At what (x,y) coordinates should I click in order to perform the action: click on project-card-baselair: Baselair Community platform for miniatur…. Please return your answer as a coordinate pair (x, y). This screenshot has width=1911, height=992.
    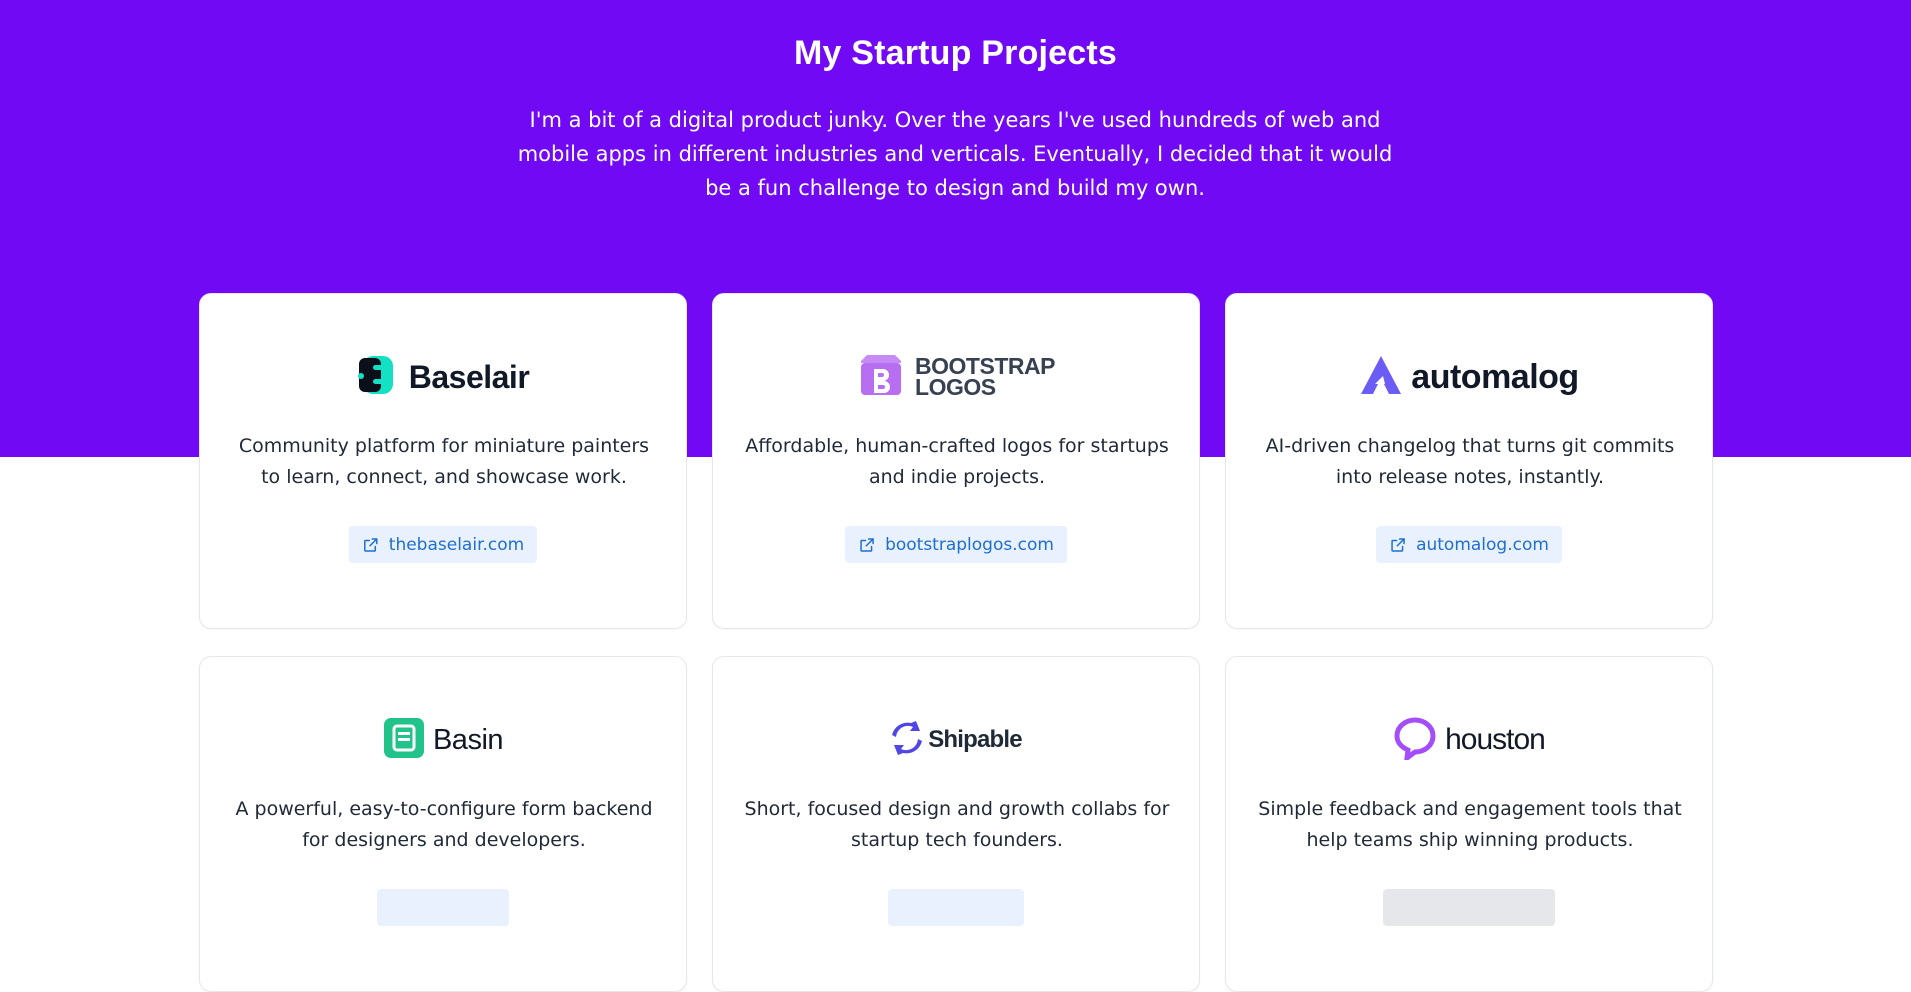
    Looking at the image, I should click on (443, 461).